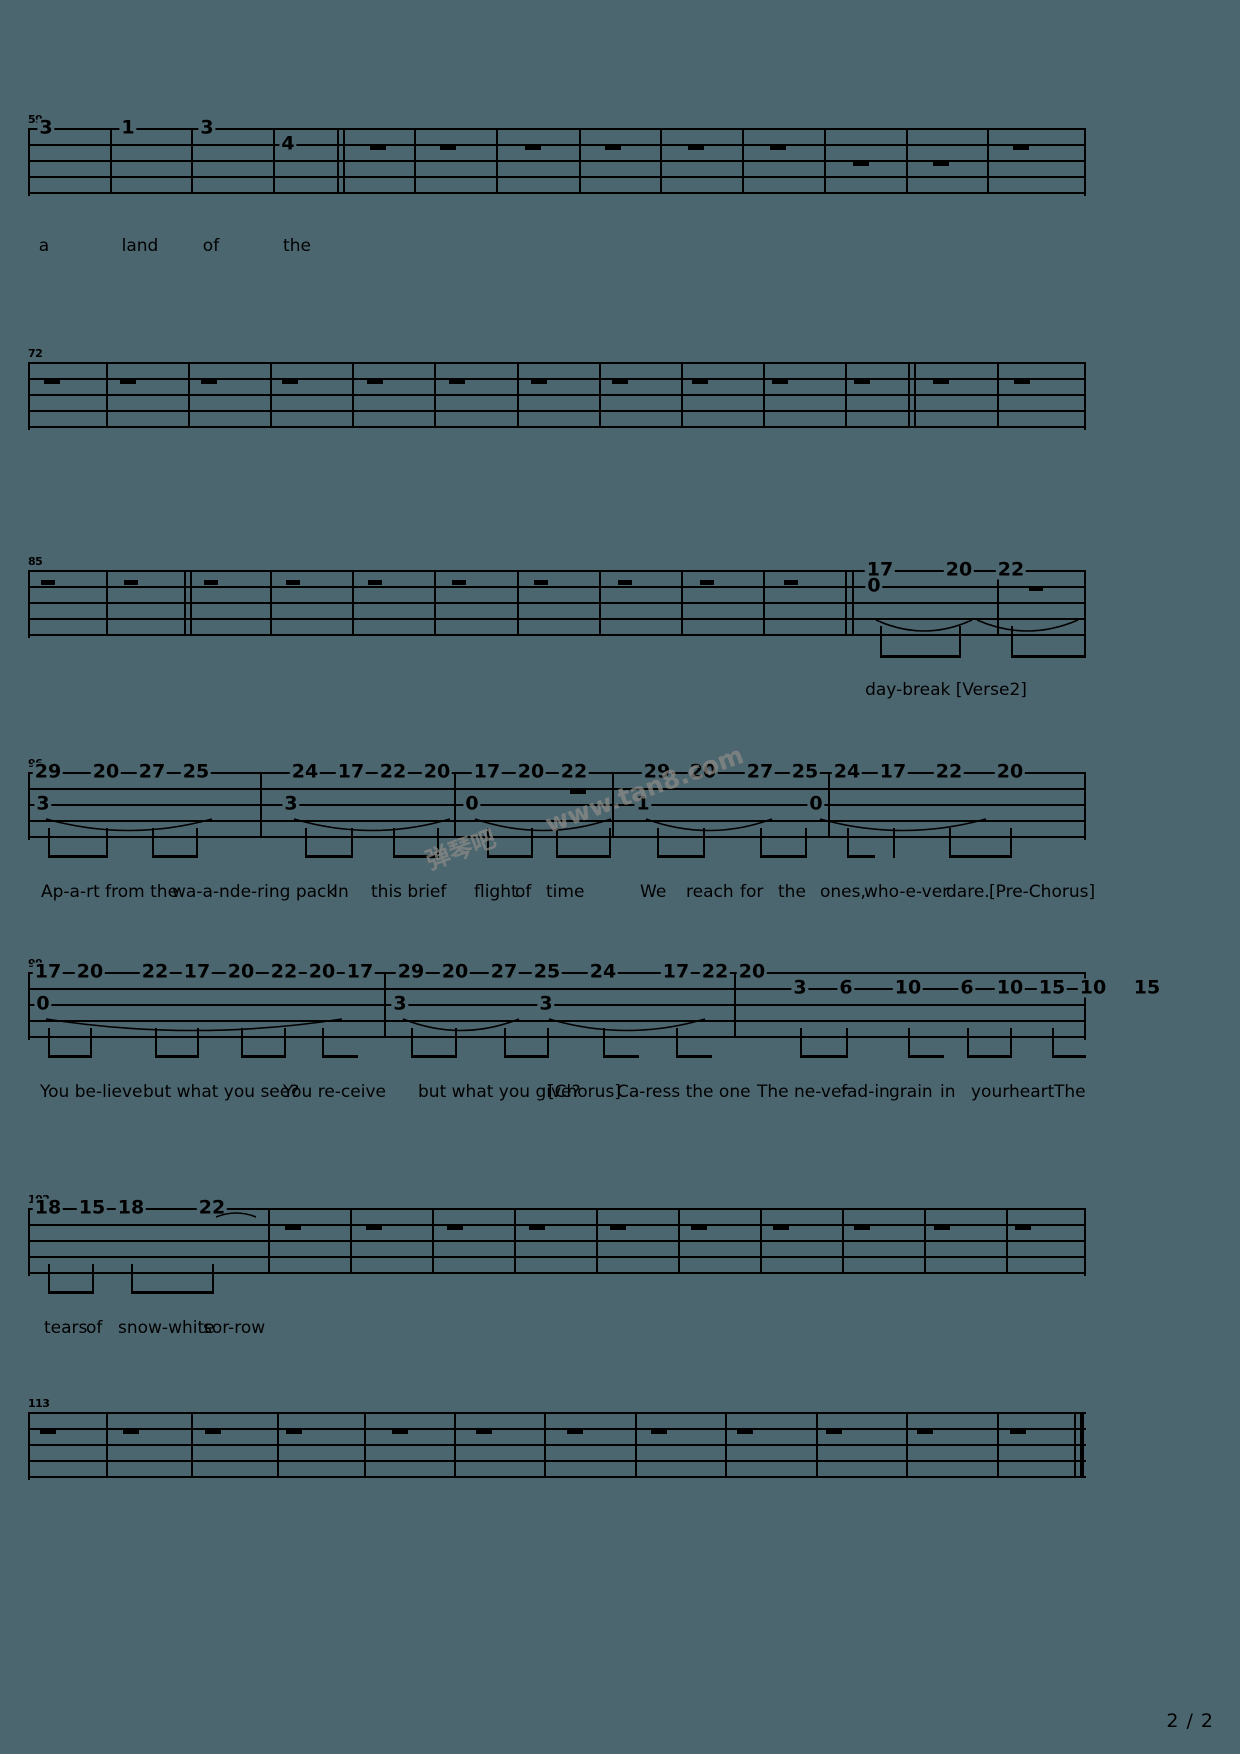  What do you see at coordinates (967, 987) in the screenshot?
I see `tab-note: 6` at bounding box center [967, 987].